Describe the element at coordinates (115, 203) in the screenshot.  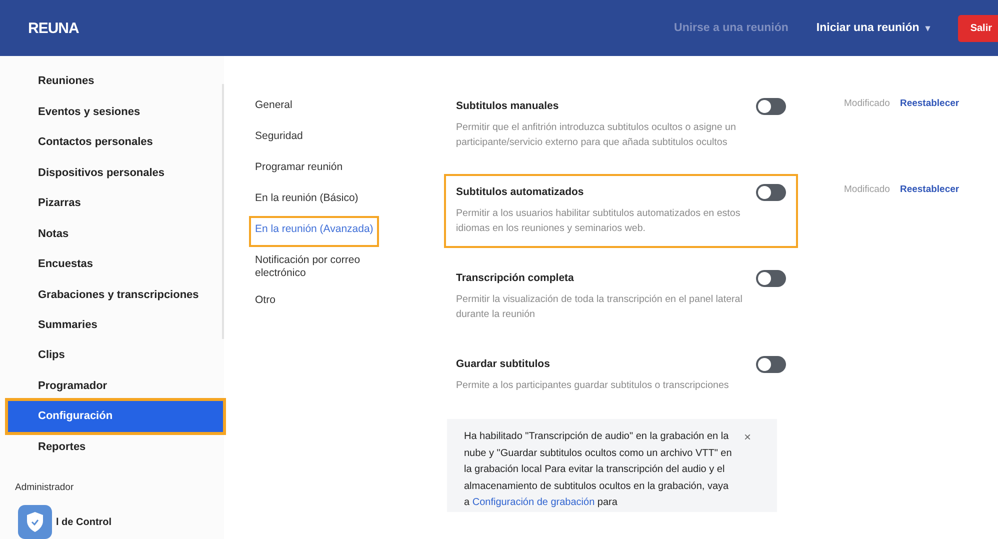
I see `sidebar-item: Pizarras` at that location.